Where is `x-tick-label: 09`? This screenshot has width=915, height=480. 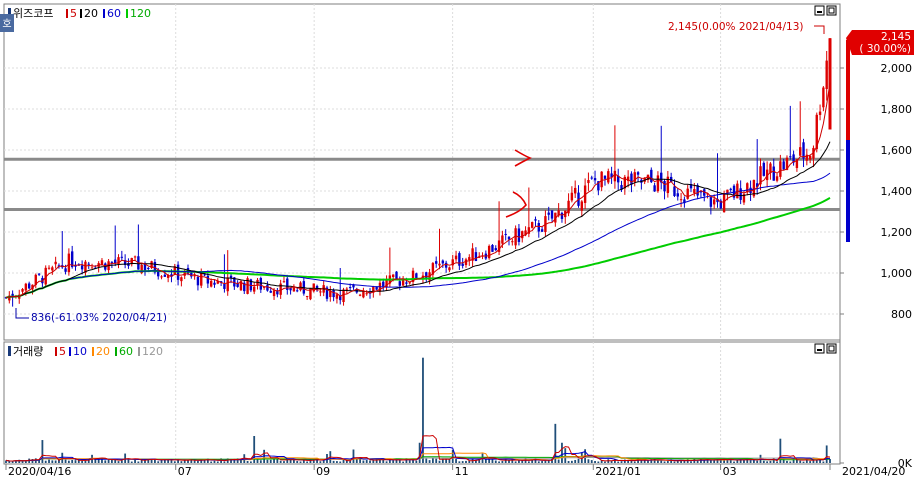
x-tick-label: 09 is located at coordinates (323, 471).